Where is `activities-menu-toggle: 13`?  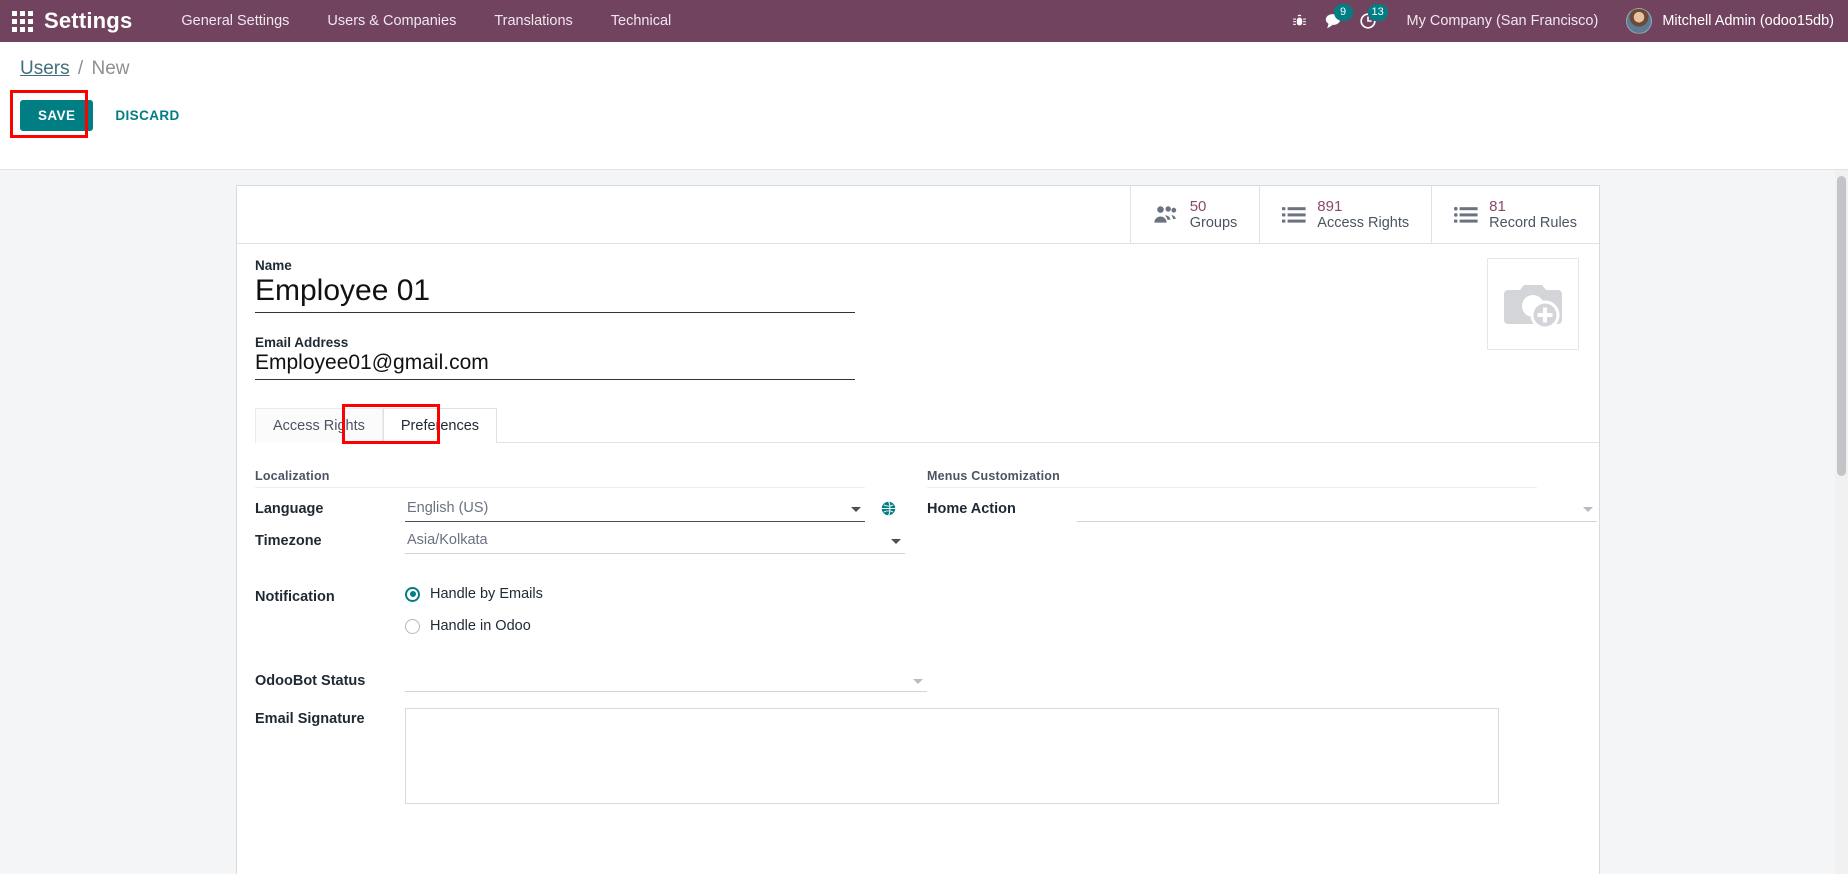 activities-menu-toggle: 13 is located at coordinates (1369, 21).